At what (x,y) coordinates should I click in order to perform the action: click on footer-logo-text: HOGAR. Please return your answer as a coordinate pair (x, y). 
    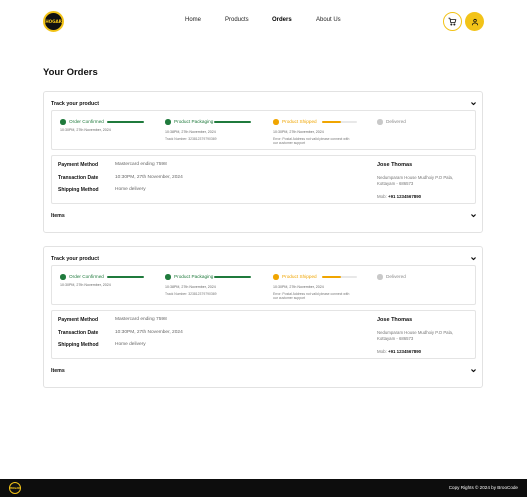
    Looking at the image, I should click on (15, 488).